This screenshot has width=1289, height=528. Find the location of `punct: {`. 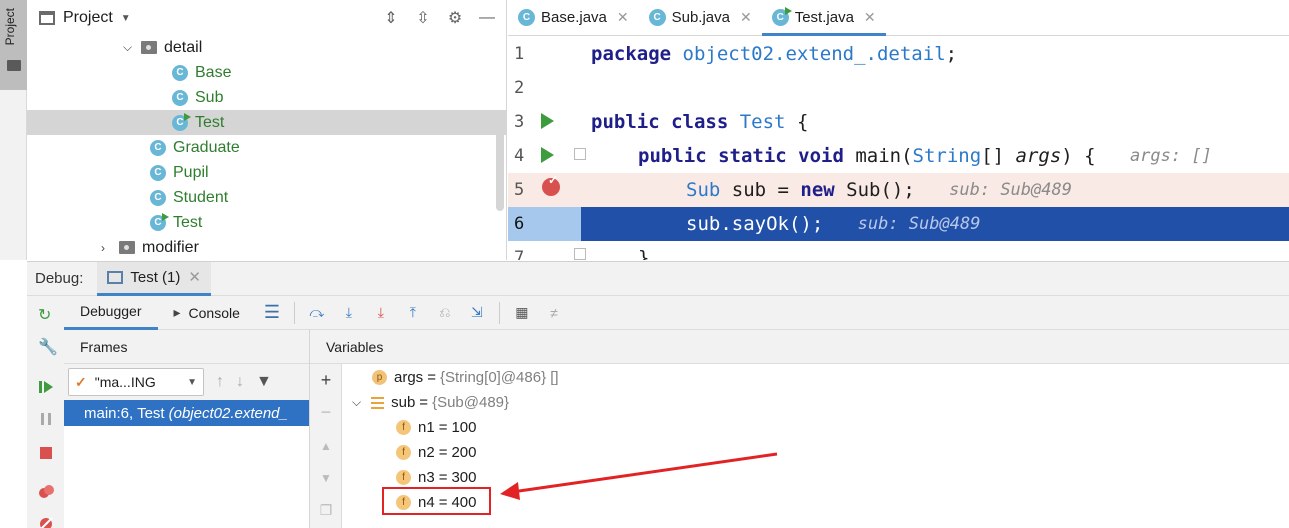

punct: { is located at coordinates (797, 122).